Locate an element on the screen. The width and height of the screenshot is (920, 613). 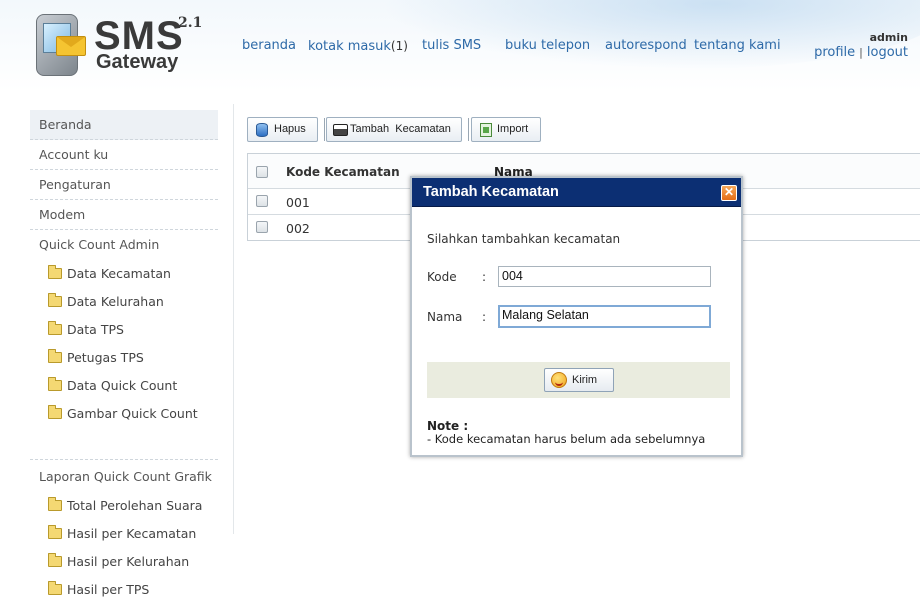
kode-label: Kode is located at coordinates (442, 277).